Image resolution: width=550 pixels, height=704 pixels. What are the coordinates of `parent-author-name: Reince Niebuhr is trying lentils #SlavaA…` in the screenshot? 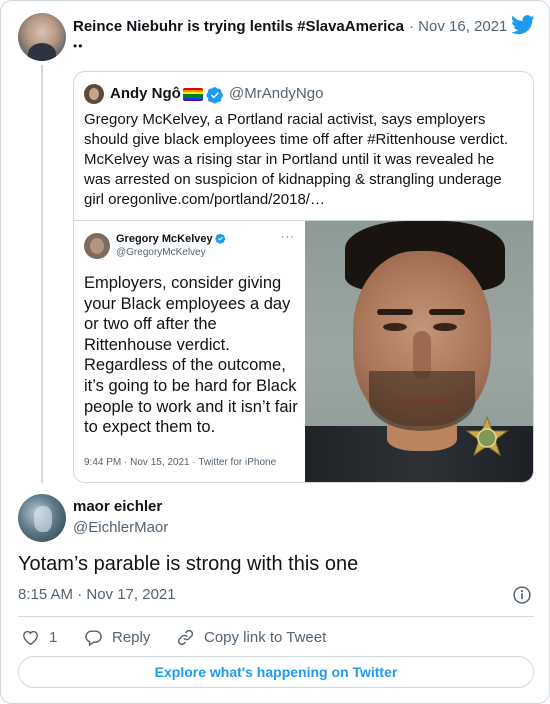 It's located at (238, 26).